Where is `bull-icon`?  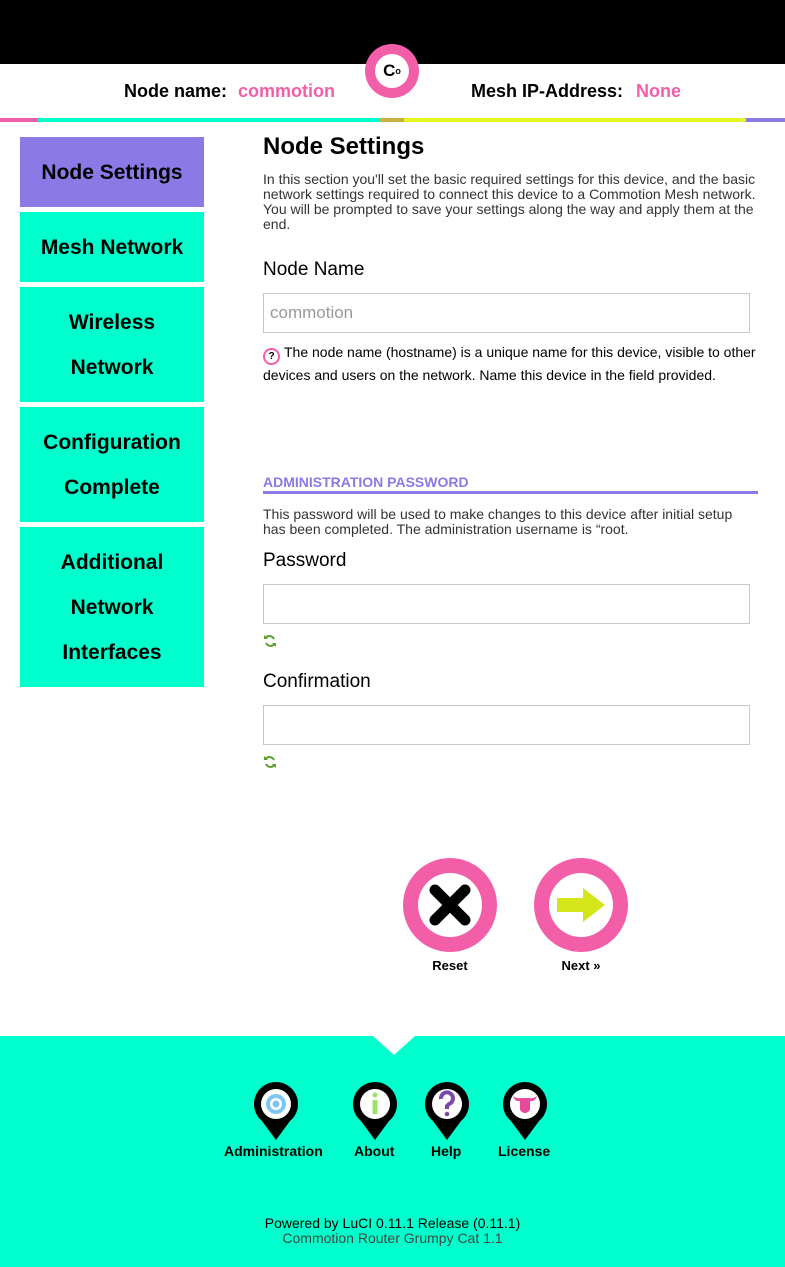
bull-icon is located at coordinates (525, 1111).